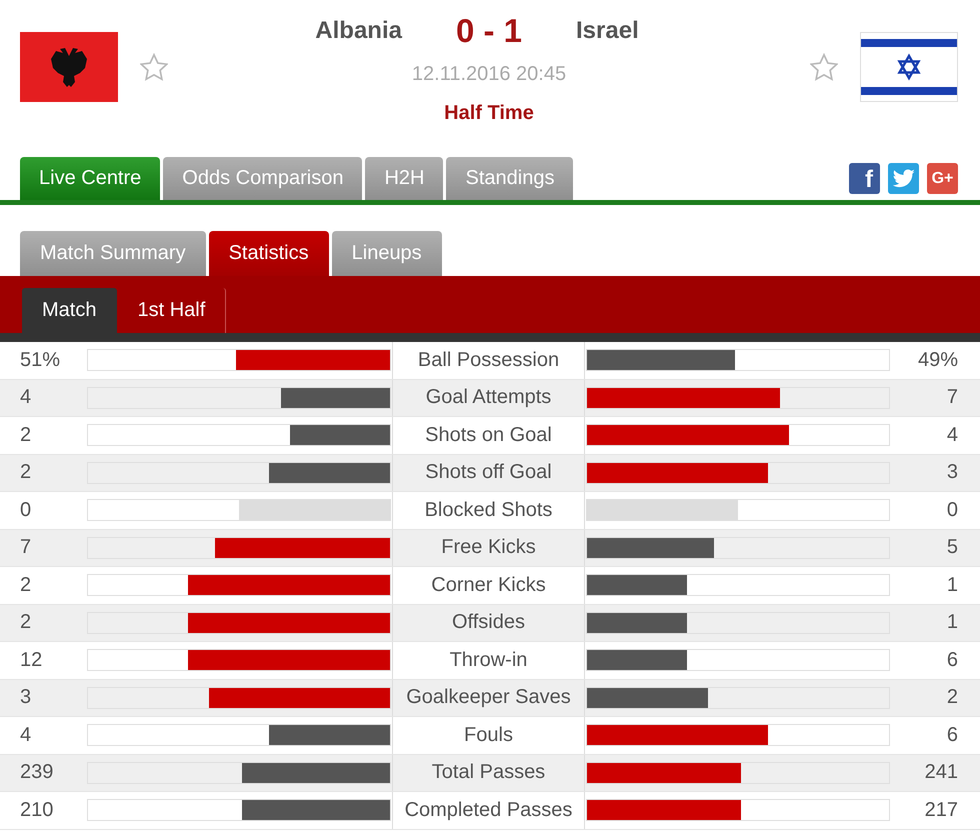 This screenshot has width=980, height=839. I want to click on stat-label: Total Passes, so click(488, 772).